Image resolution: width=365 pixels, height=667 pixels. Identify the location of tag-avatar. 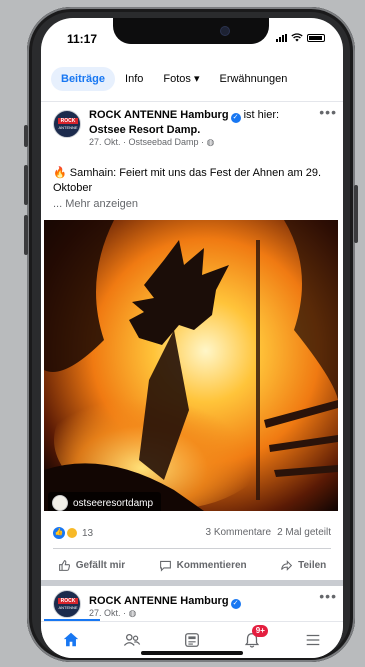
(60, 503).